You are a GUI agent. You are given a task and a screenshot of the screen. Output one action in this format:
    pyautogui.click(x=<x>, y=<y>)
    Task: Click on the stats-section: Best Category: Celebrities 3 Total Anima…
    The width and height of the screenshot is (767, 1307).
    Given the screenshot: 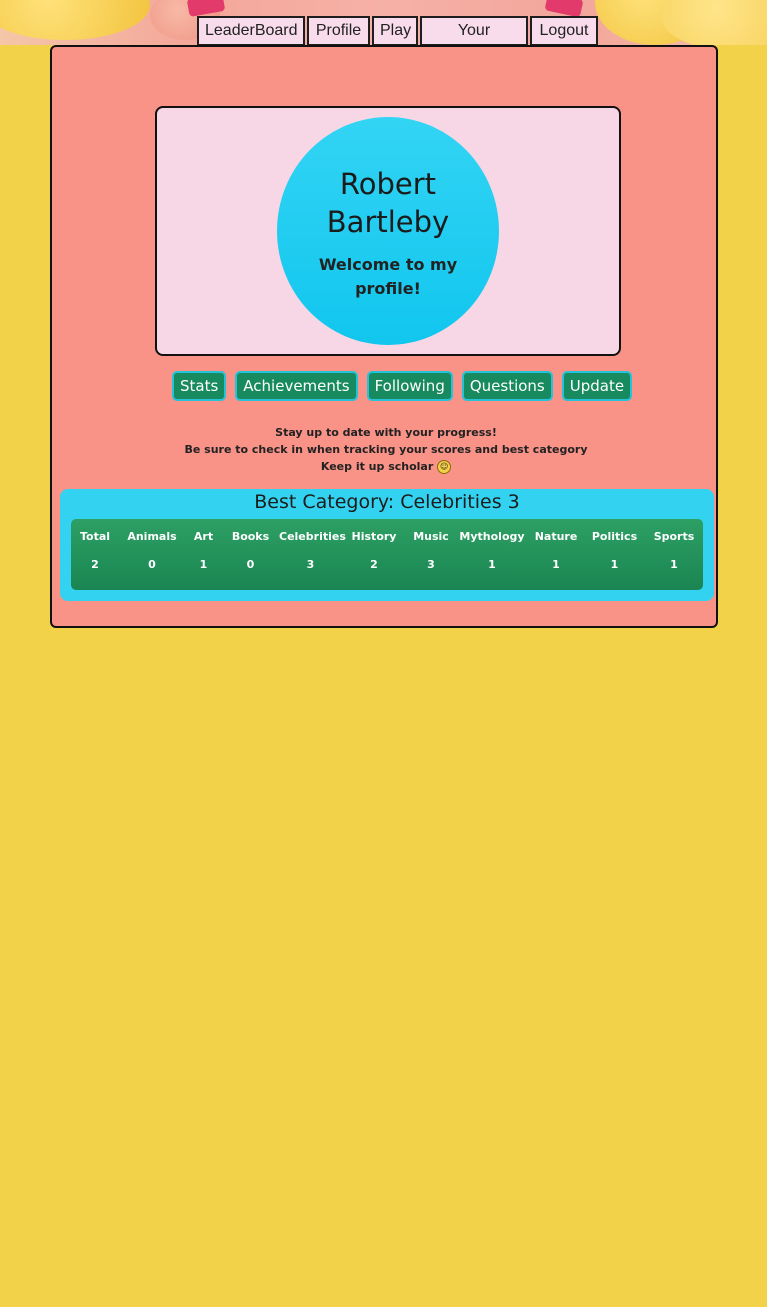 What is the action you would take?
    pyautogui.click(x=387, y=545)
    